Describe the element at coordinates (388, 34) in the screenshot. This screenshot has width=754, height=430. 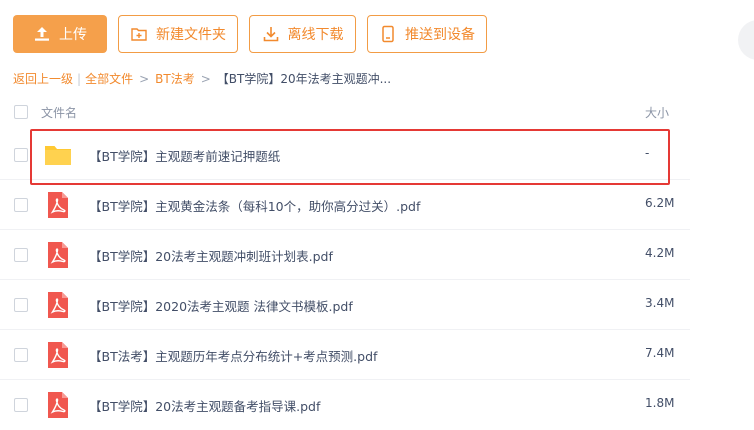
I see `device-icon` at that location.